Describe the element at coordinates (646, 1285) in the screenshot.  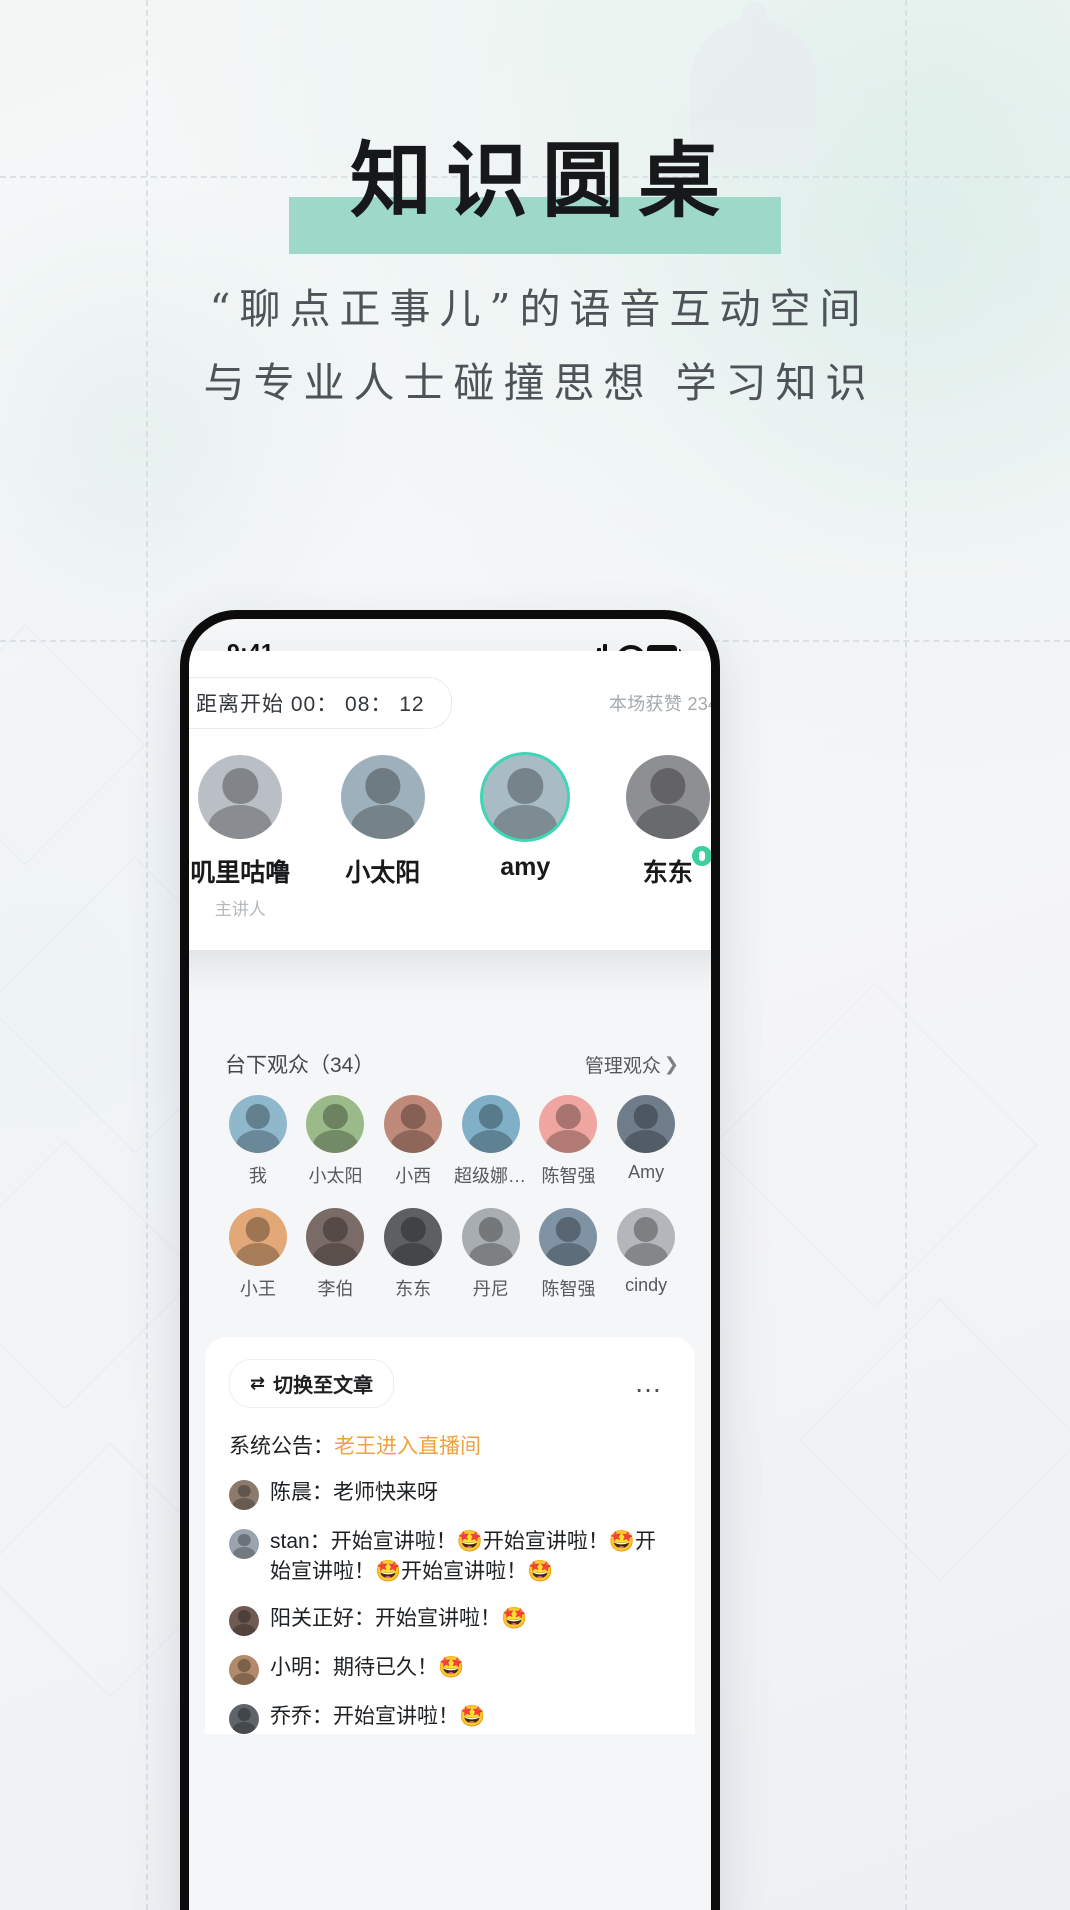
I see `audience-name: cindy` at that location.